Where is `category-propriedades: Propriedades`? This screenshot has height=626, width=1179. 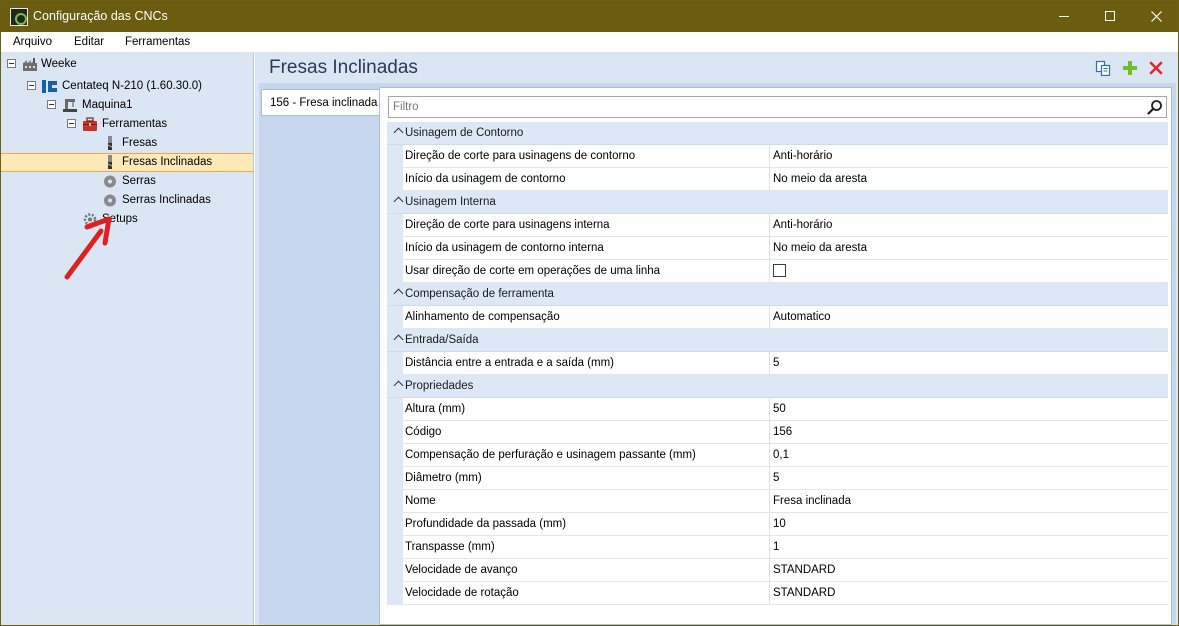 category-propriedades: Propriedades is located at coordinates (777, 386).